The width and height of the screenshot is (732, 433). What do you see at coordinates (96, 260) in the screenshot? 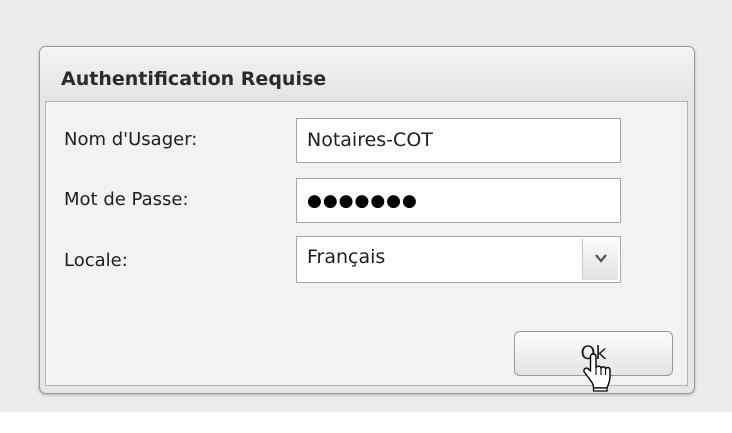
I see `locale-label: Locale:` at bounding box center [96, 260].